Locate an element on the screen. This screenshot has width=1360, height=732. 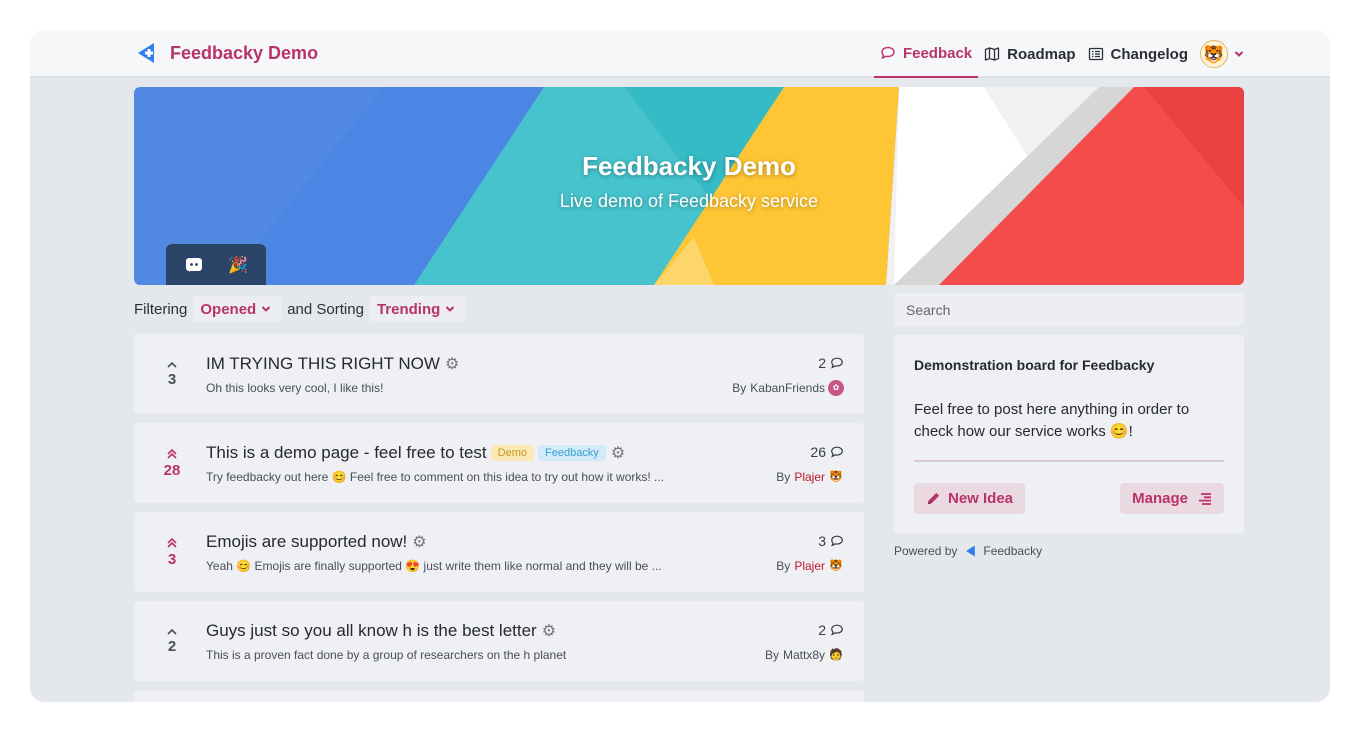
nav-feedback: Feedback is located at coordinates (926, 54).